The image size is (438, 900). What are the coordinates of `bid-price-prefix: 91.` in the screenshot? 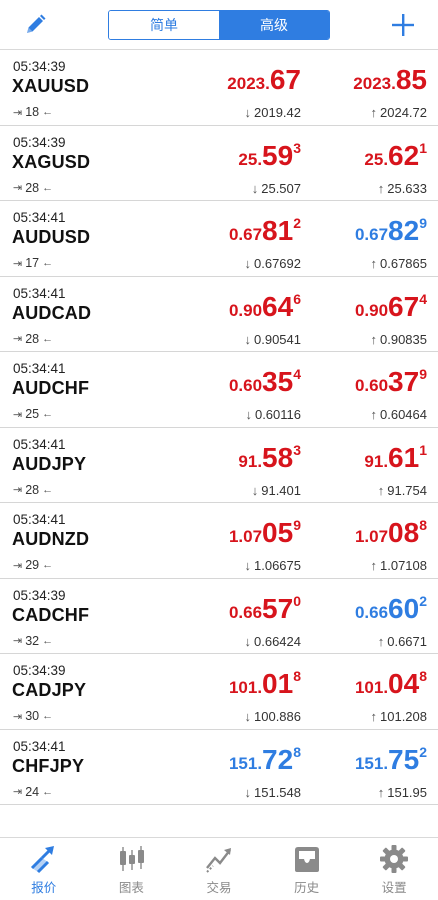 It's located at (250, 461).